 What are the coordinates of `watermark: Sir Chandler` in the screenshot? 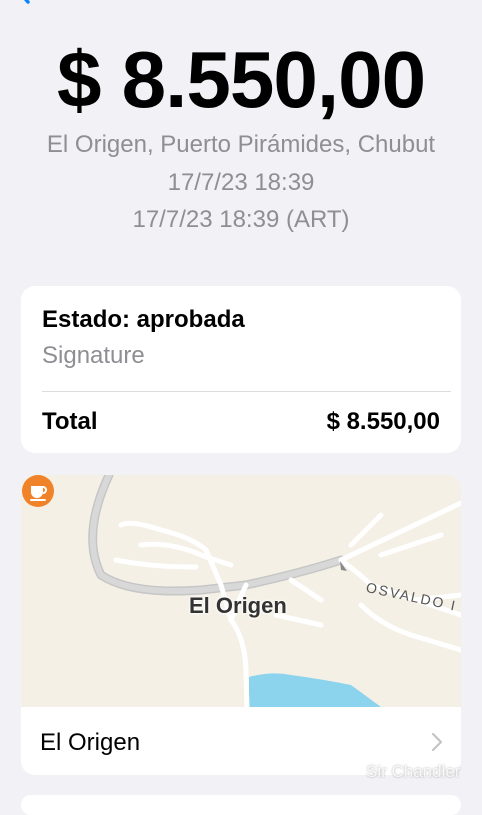 It's located at (413, 771).